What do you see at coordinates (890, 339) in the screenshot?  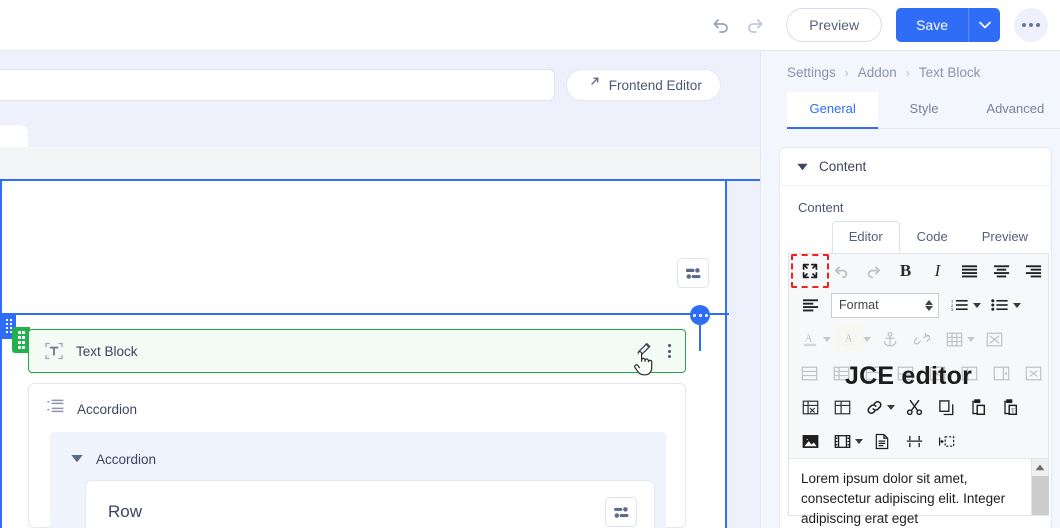 I see `anchor-icon` at bounding box center [890, 339].